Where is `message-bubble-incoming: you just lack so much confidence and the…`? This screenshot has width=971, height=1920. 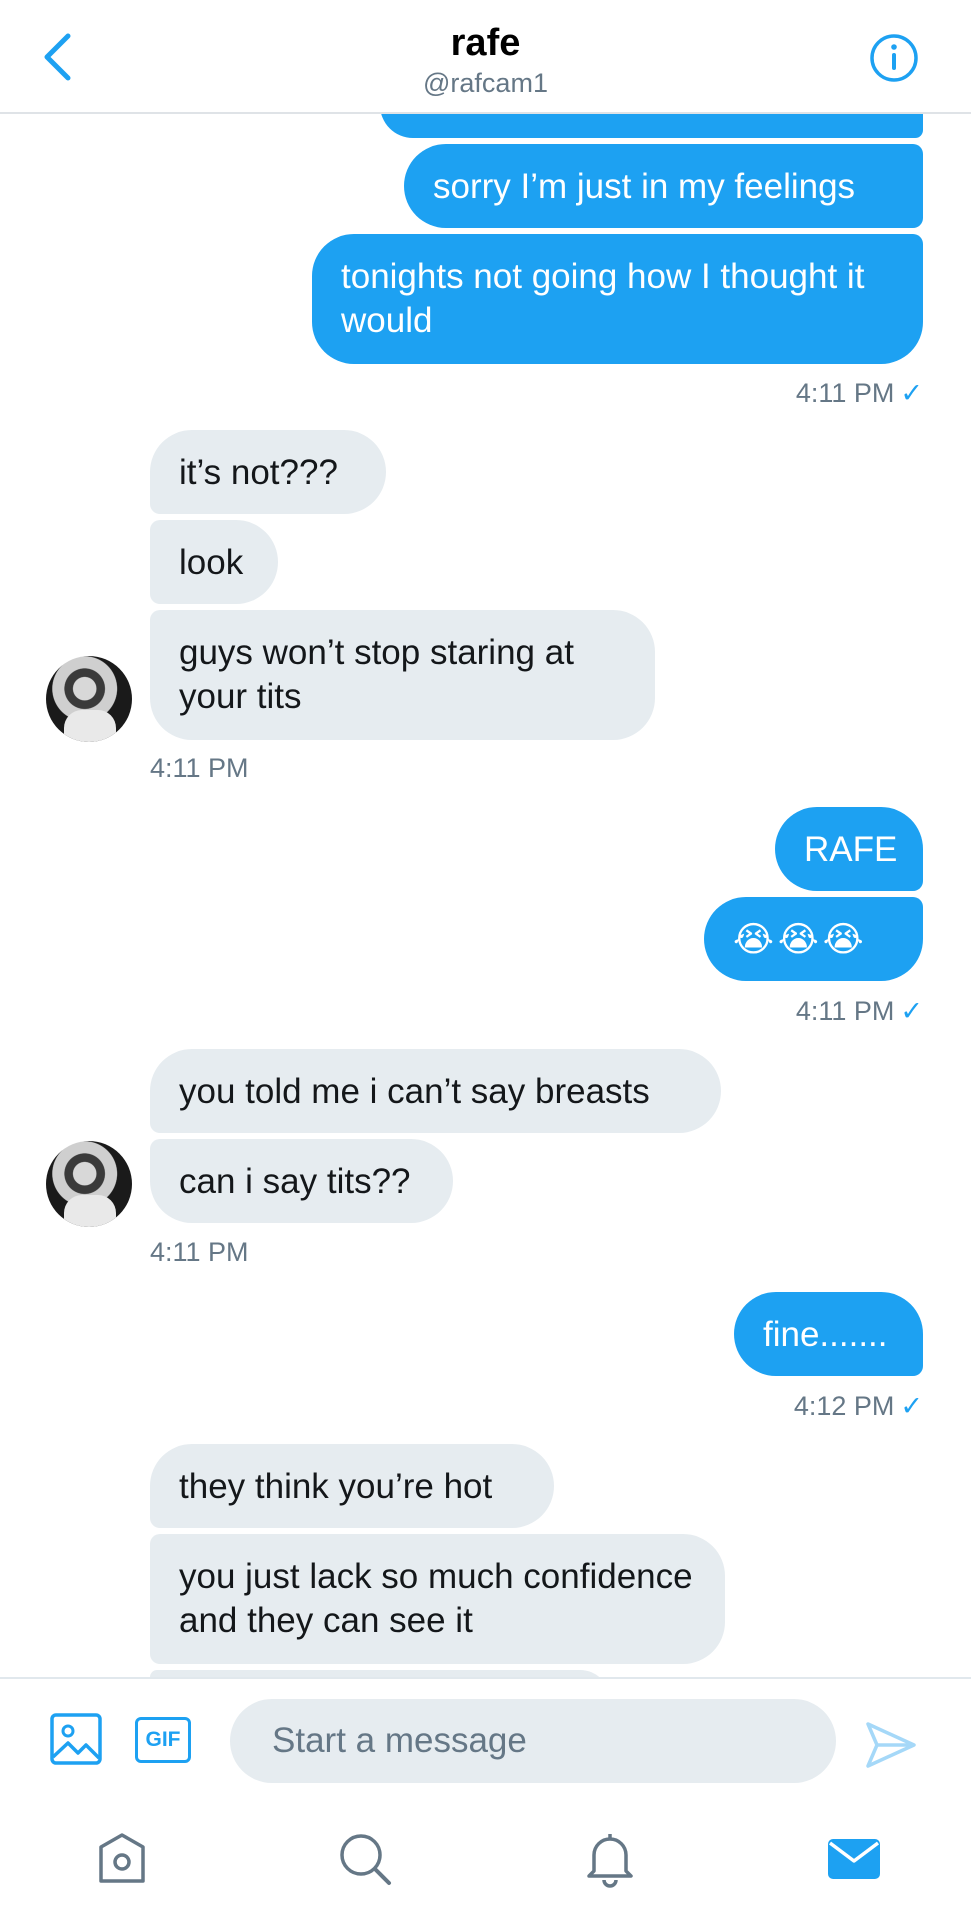
message-bubble-incoming: you just lack so much confidence and the… is located at coordinates (437, 1599).